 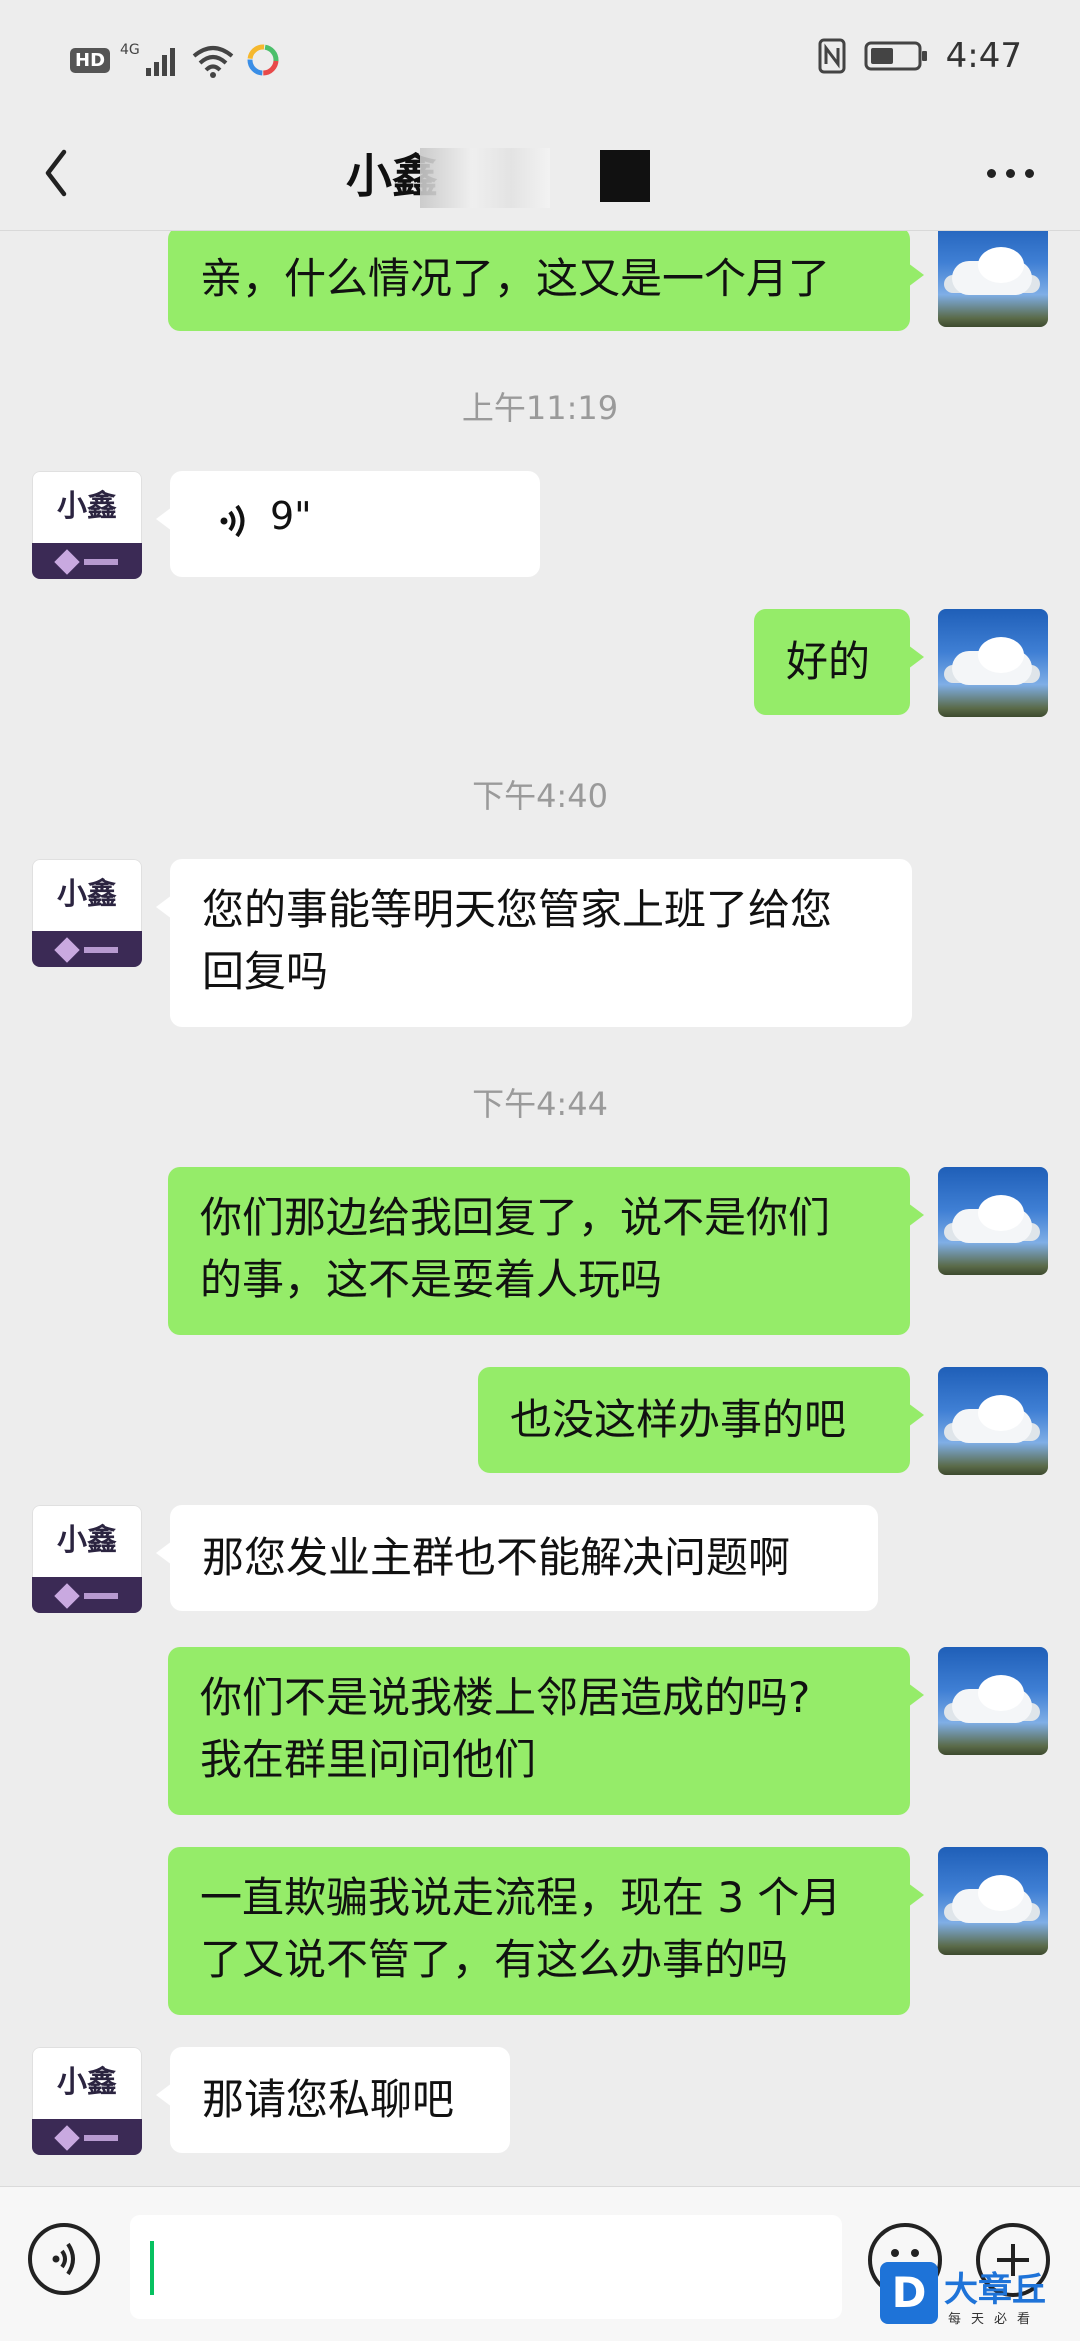 What do you see at coordinates (485, 178) in the screenshot?
I see `redaction-blur` at bounding box center [485, 178].